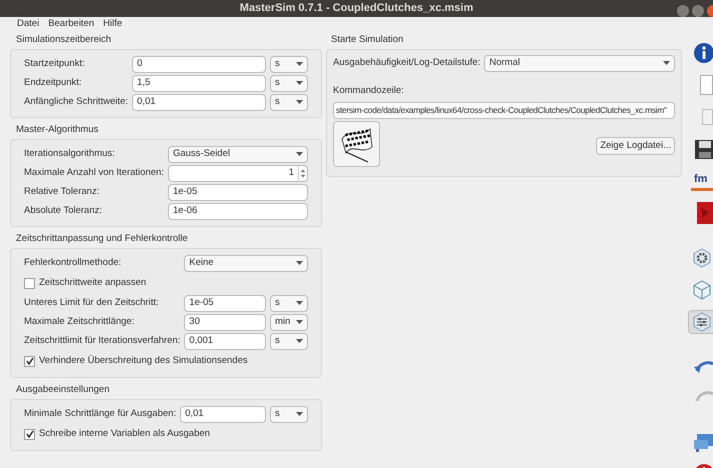  What do you see at coordinates (57, 129) in the screenshot?
I see `group-title: Master-Algorithmus` at bounding box center [57, 129].